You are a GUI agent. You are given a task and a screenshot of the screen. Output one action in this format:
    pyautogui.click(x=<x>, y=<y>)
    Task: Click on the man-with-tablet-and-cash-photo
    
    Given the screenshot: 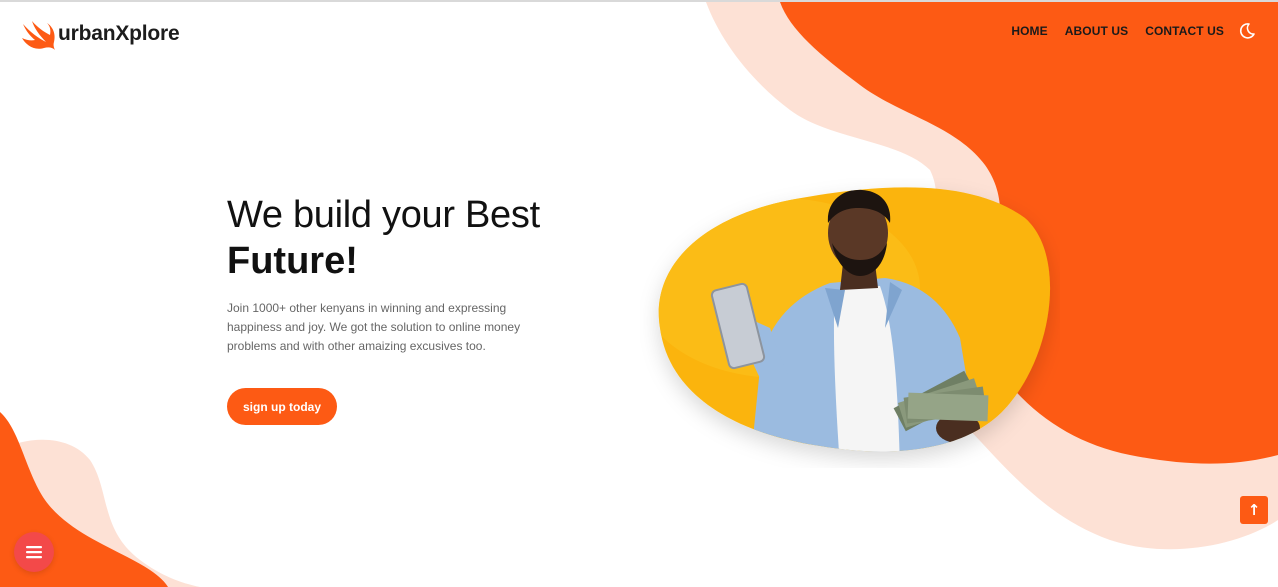 What is the action you would take?
    pyautogui.click(x=854, y=319)
    